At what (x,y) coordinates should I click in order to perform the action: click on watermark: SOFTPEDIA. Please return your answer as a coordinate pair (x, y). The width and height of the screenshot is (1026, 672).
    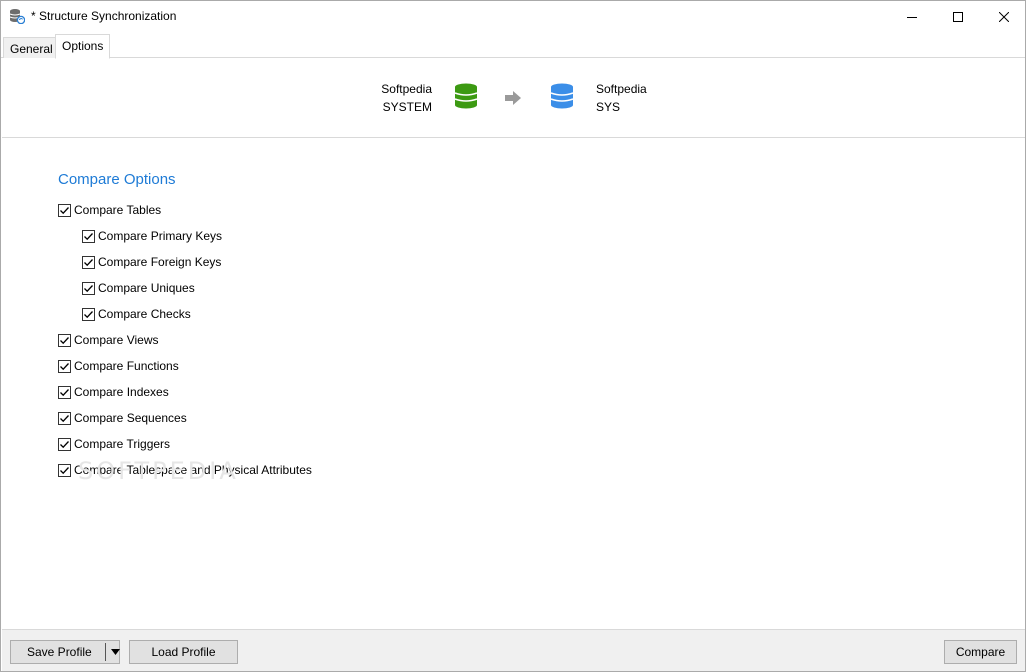
    Looking at the image, I should click on (158, 471).